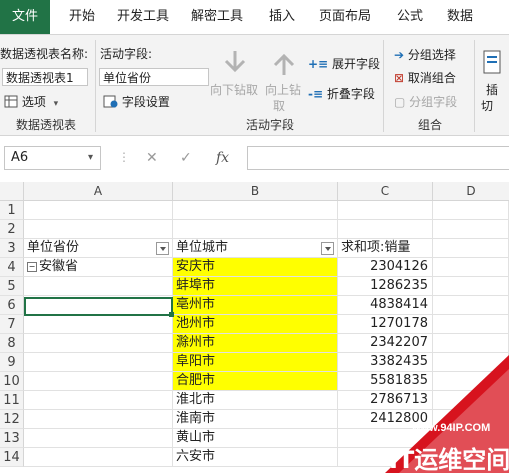  What do you see at coordinates (410, 17) in the screenshot?
I see `tab-formulas: 公式` at bounding box center [410, 17].